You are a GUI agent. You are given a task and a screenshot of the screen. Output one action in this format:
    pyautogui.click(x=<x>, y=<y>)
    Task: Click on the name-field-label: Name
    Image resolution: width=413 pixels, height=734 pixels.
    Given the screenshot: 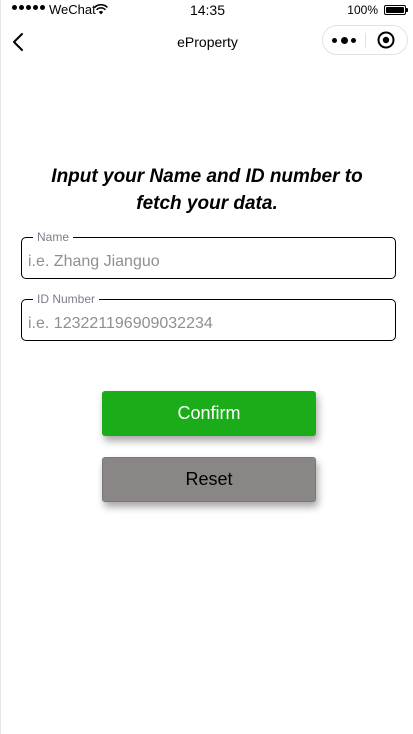 What is the action you would take?
    pyautogui.click(x=53, y=237)
    